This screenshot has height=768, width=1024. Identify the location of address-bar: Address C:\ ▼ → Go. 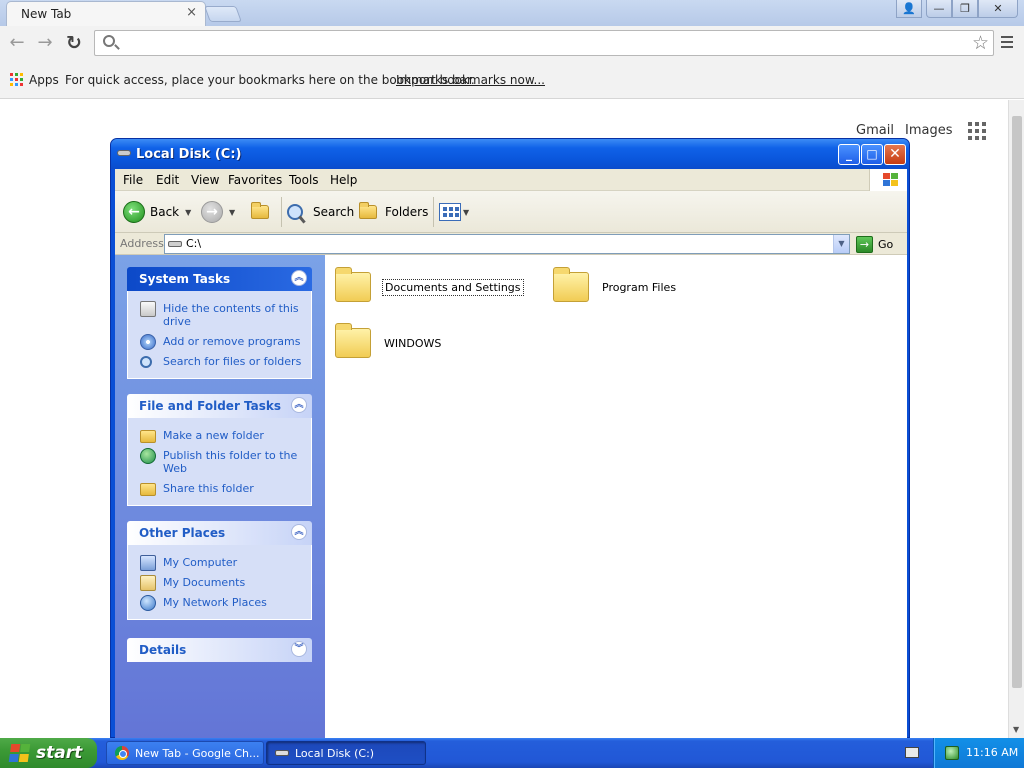
(511, 244).